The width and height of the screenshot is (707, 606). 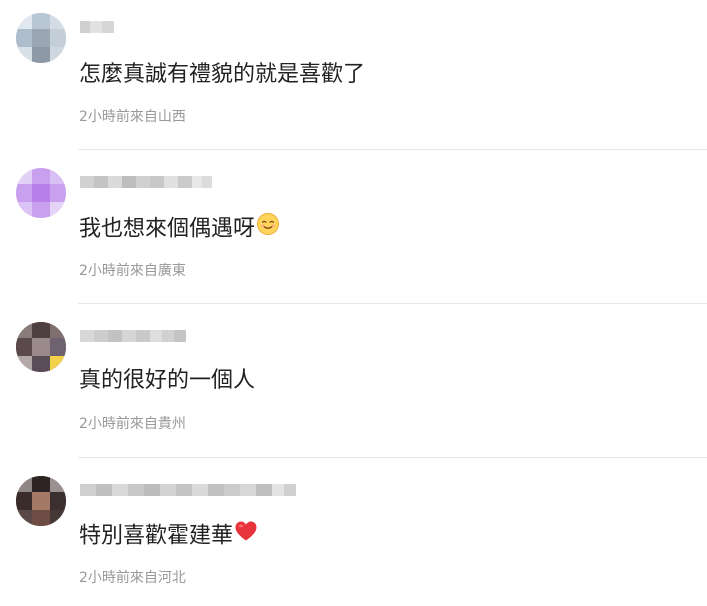 I want to click on comment-text-label: 我也想來個偶遇呀, so click(x=167, y=229).